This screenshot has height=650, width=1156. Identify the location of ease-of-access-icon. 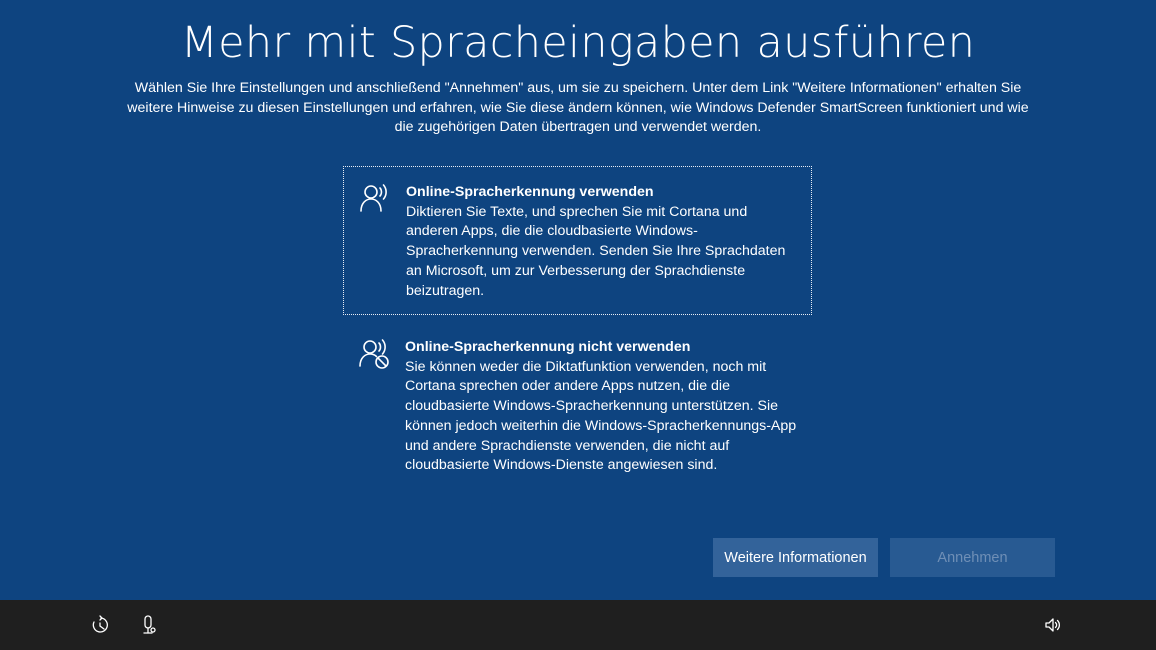
(100, 625).